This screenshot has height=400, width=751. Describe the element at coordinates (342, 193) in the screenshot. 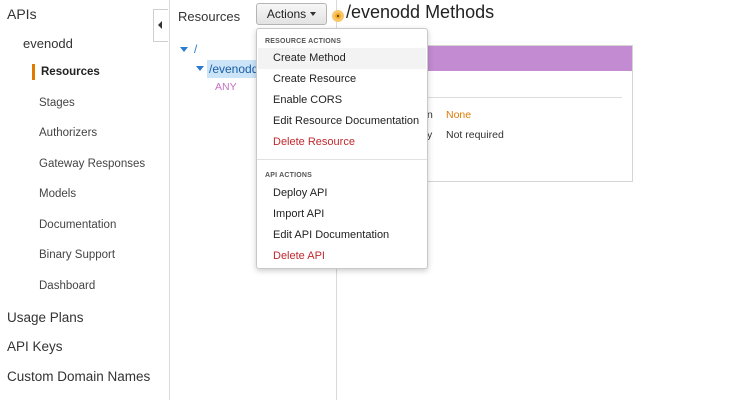

I see `menu-deploy-api: Deploy API` at that location.